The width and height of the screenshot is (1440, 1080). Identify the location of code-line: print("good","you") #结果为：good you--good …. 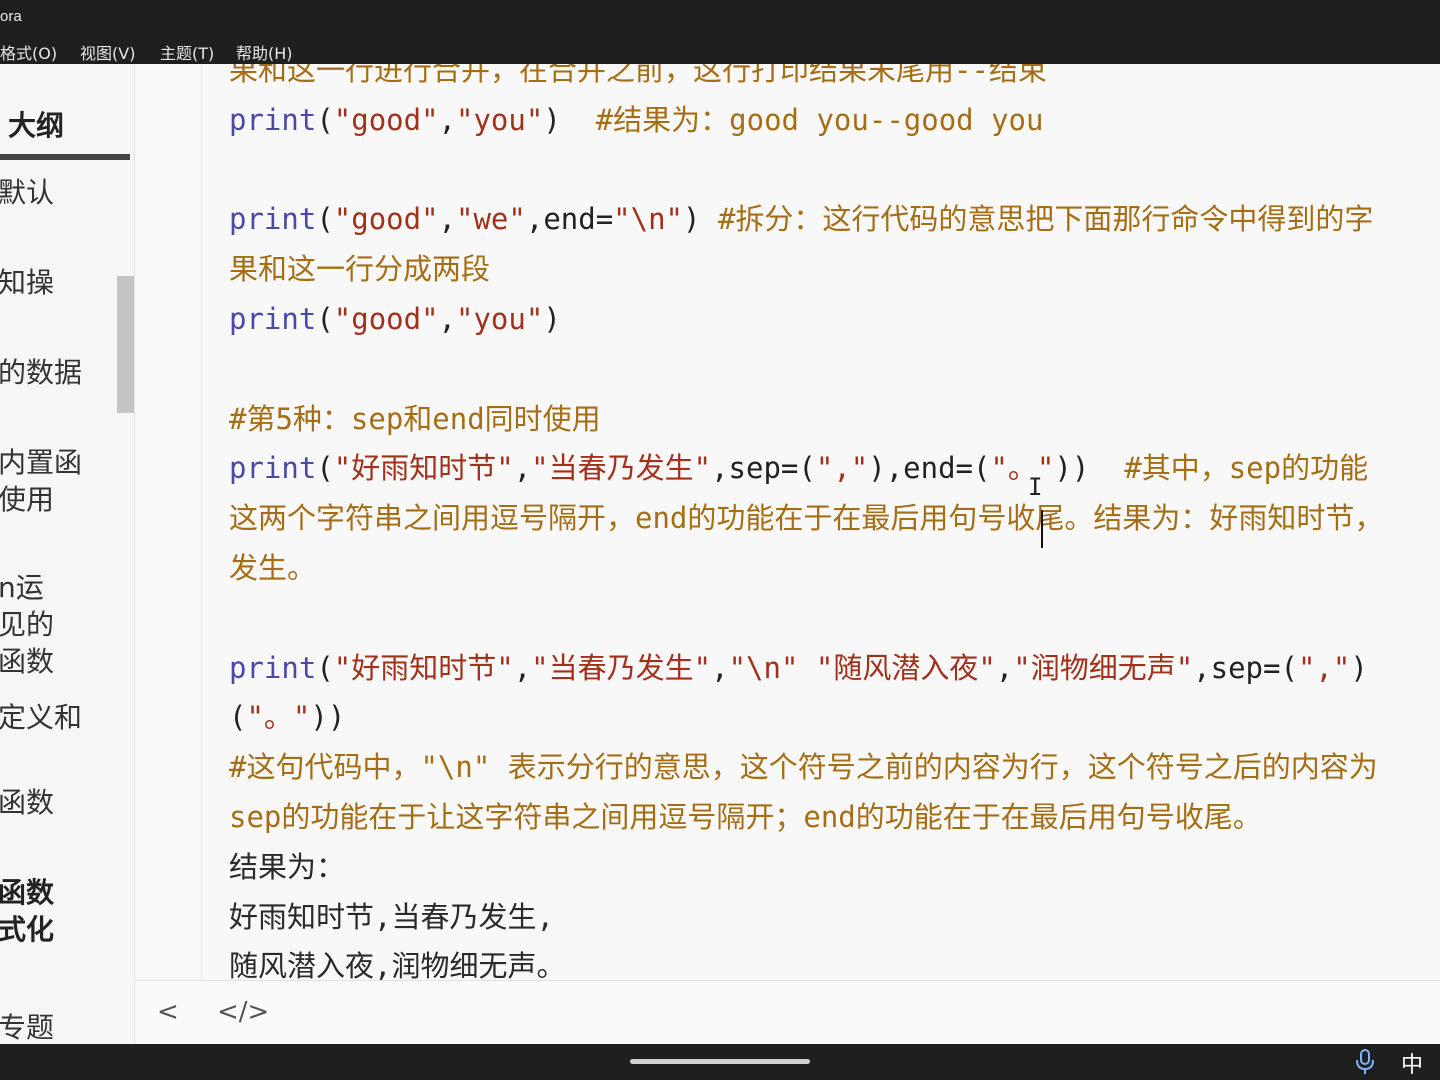
(636, 120).